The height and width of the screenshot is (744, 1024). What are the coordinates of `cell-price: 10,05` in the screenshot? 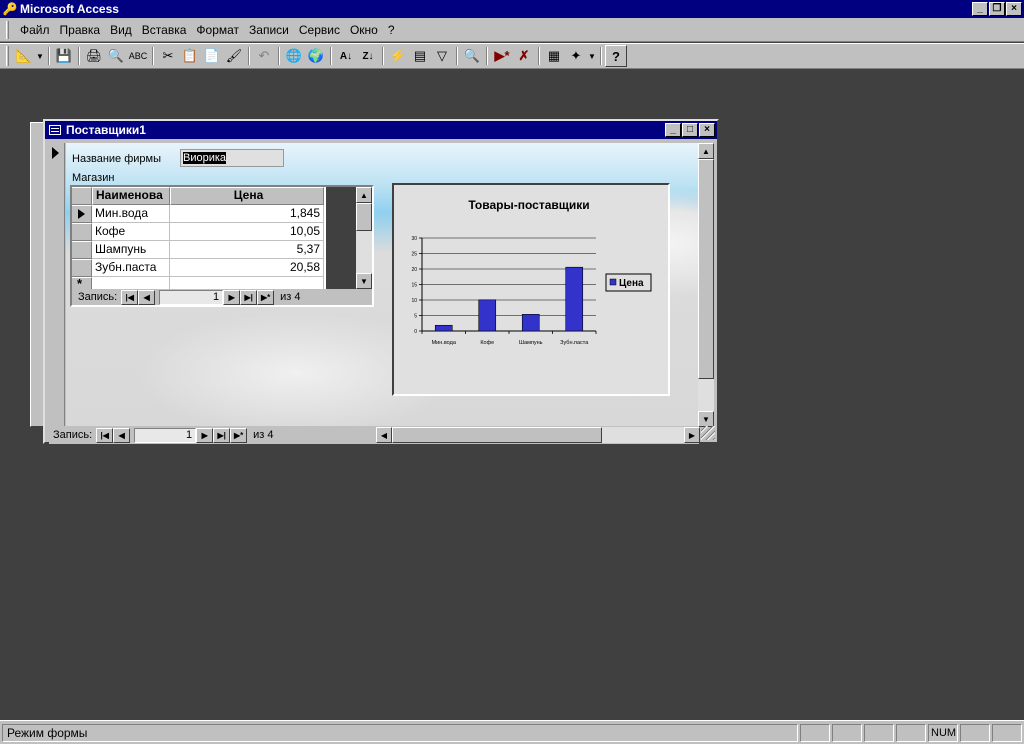 It's located at (247, 232).